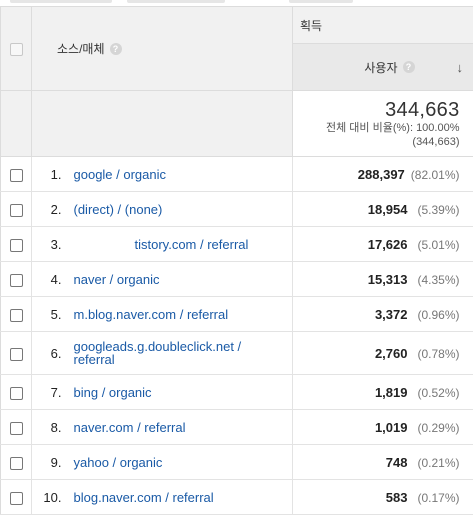 The height and width of the screenshot is (517, 473). I want to click on row-number: 9., so click(52, 462).